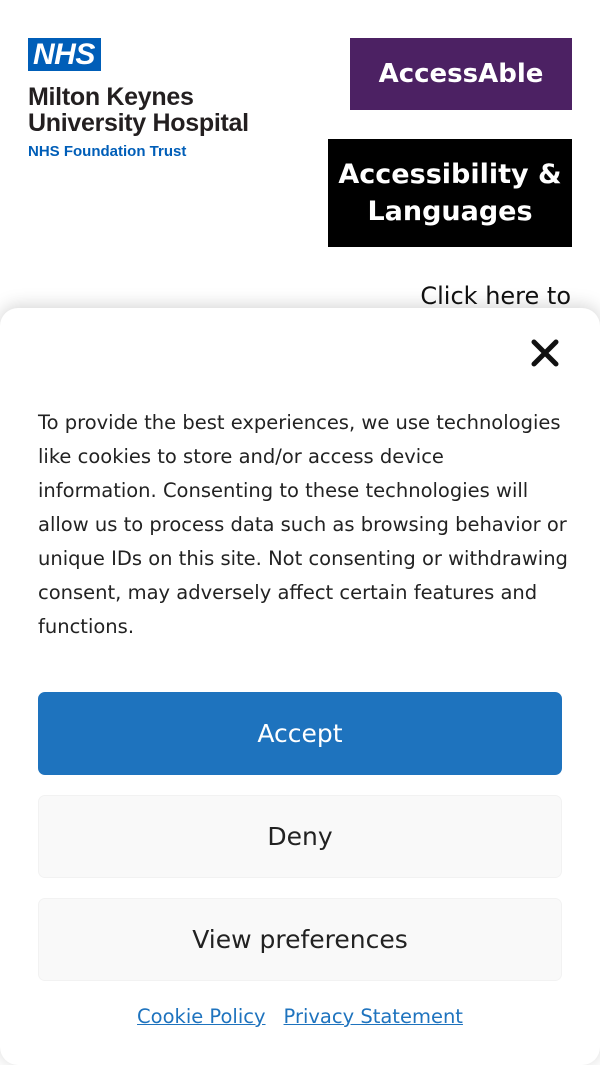 This screenshot has width=600, height=1065. I want to click on org-name-line1: Milton Keynes, so click(111, 97).